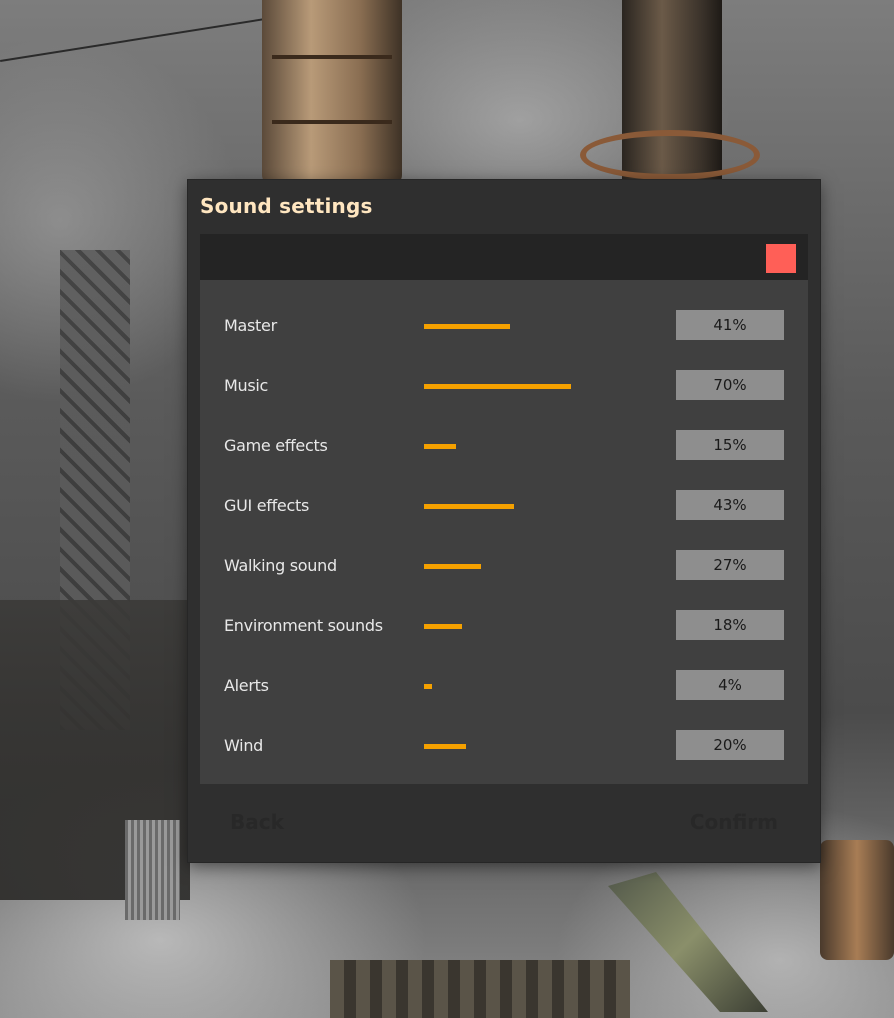  I want to click on setting-label: Music, so click(246, 385).